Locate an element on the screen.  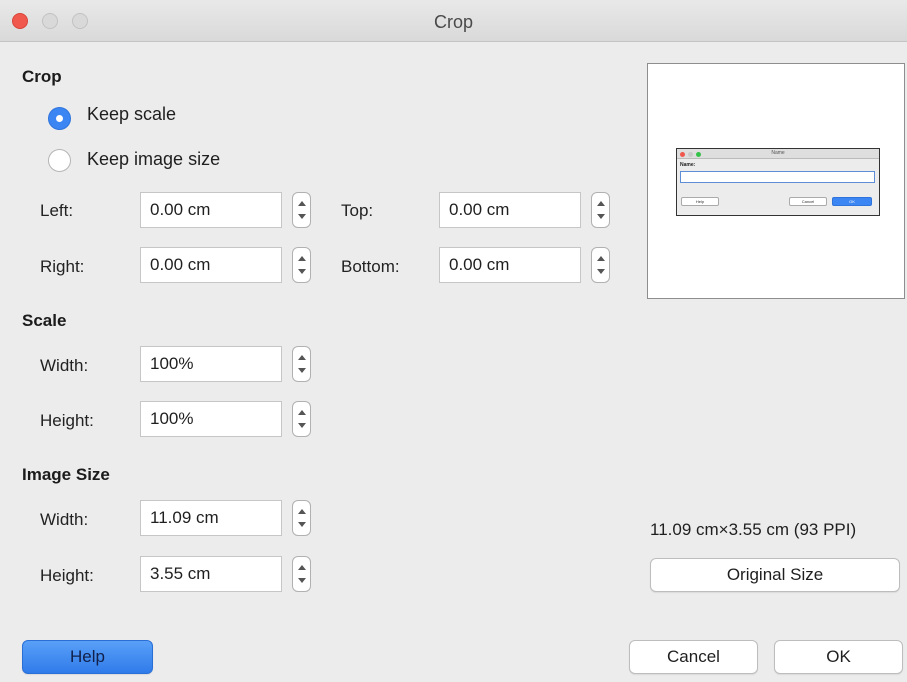
original-dimensions-text: 11.09 cm×3.55 cm (93 PPI) is located at coordinates (753, 529).